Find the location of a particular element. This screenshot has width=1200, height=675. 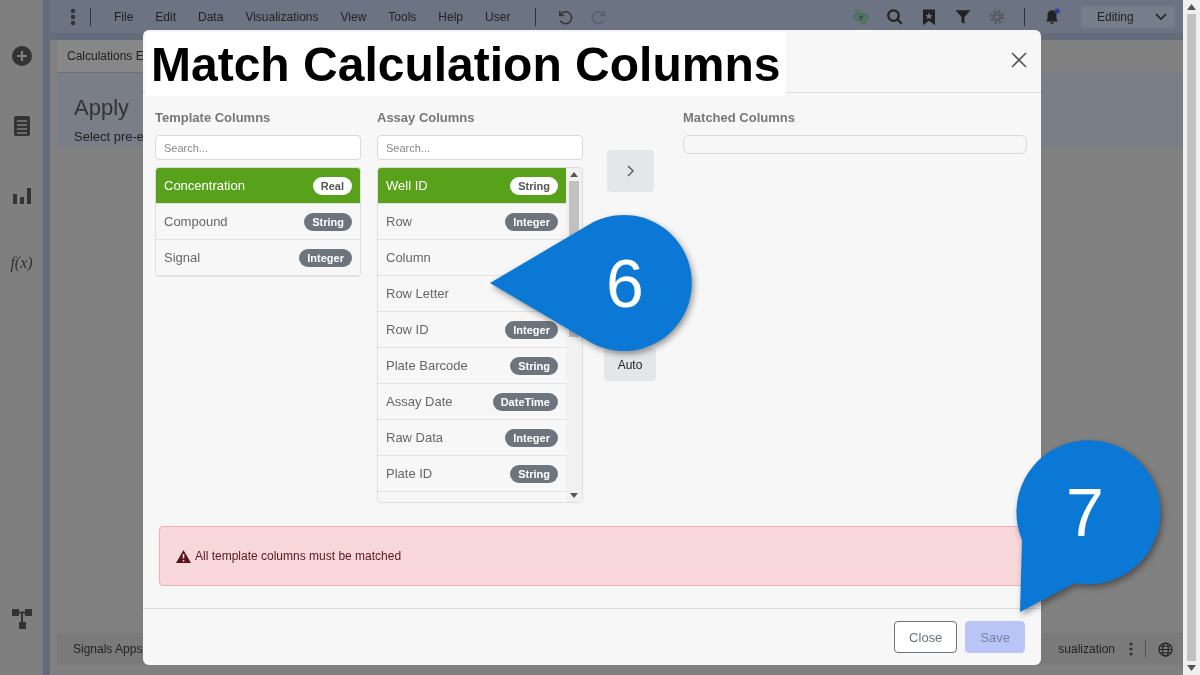

type-tag: Real is located at coordinates (332, 185).